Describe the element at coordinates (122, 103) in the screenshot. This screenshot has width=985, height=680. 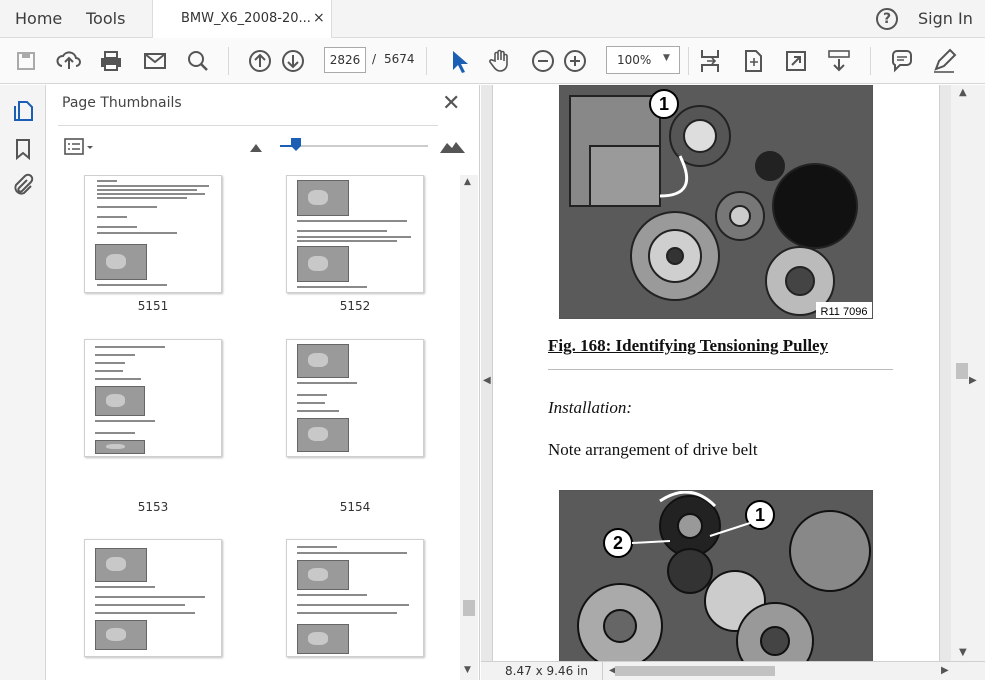
I see `panel-title: Page Thumbnails` at that location.